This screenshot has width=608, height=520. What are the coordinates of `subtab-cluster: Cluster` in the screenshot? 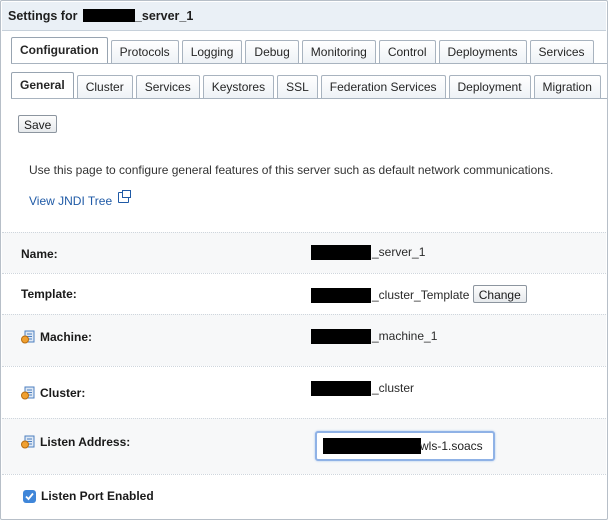 It's located at (104, 86).